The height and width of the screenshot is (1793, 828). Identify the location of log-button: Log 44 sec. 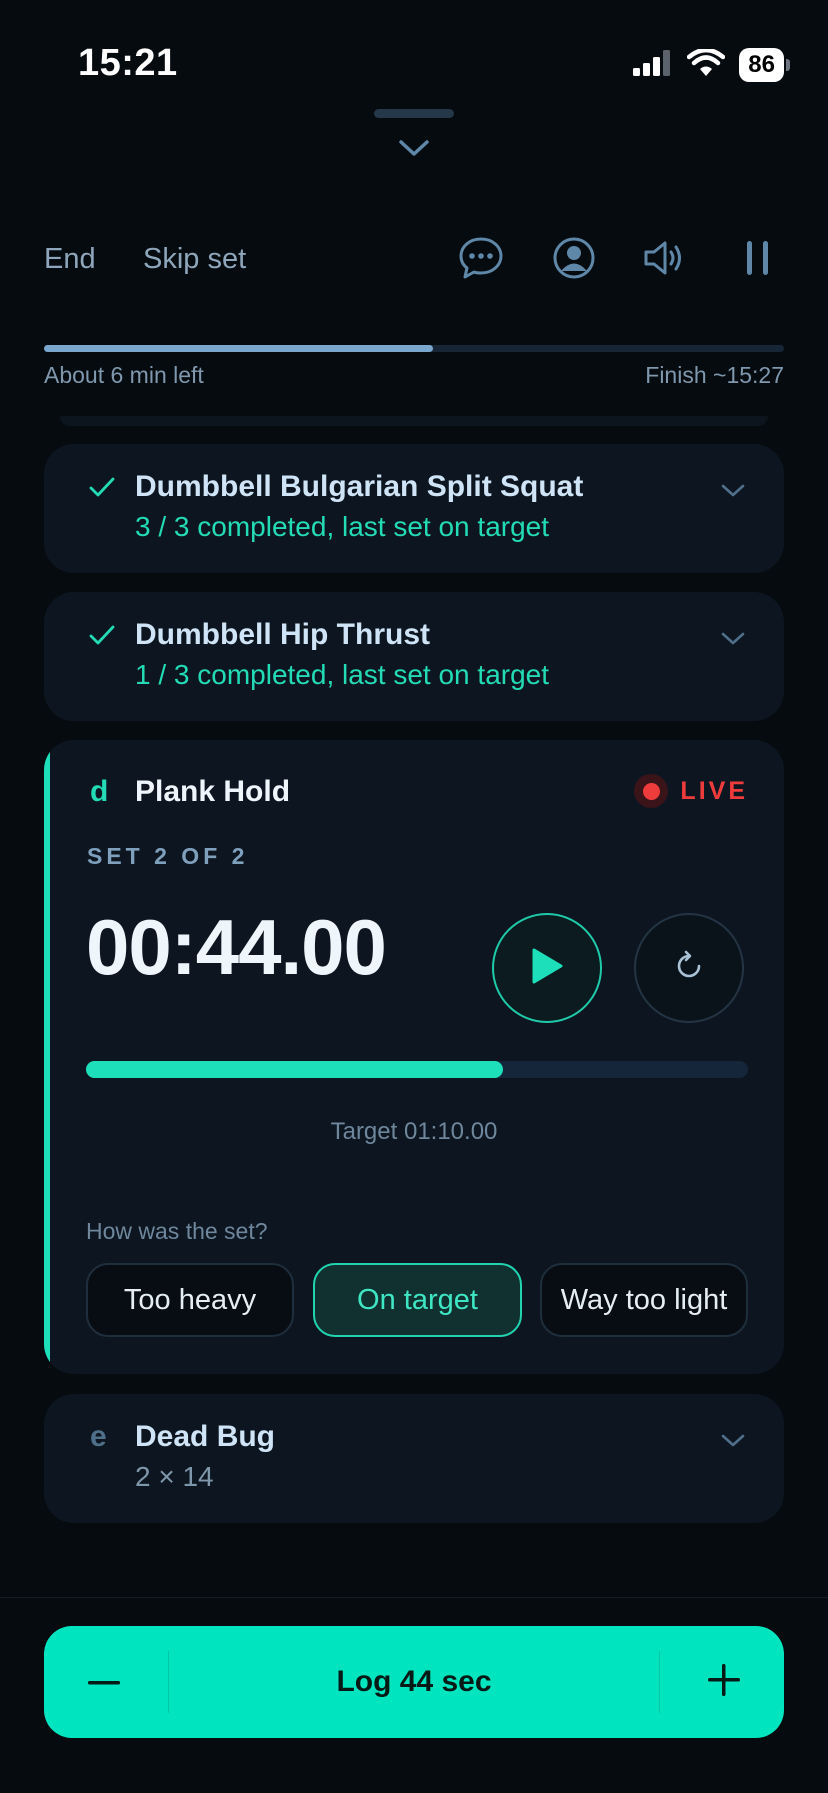
(414, 1682).